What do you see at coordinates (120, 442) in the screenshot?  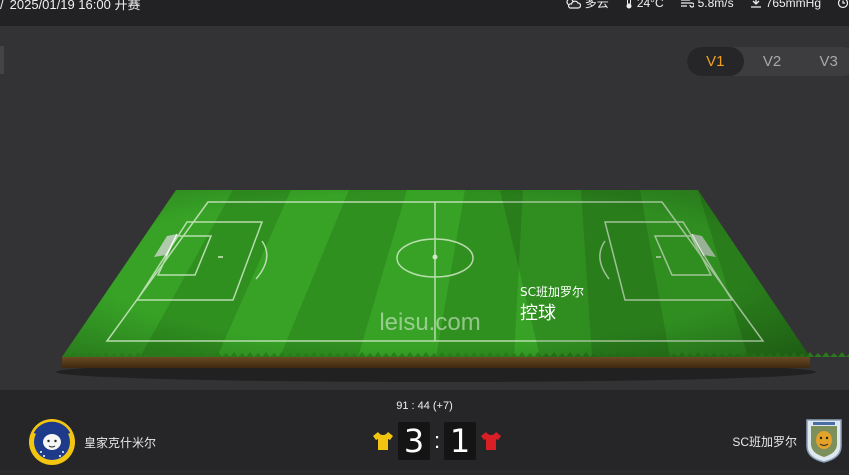 I see `home-team-name: 皇家克什米尔` at bounding box center [120, 442].